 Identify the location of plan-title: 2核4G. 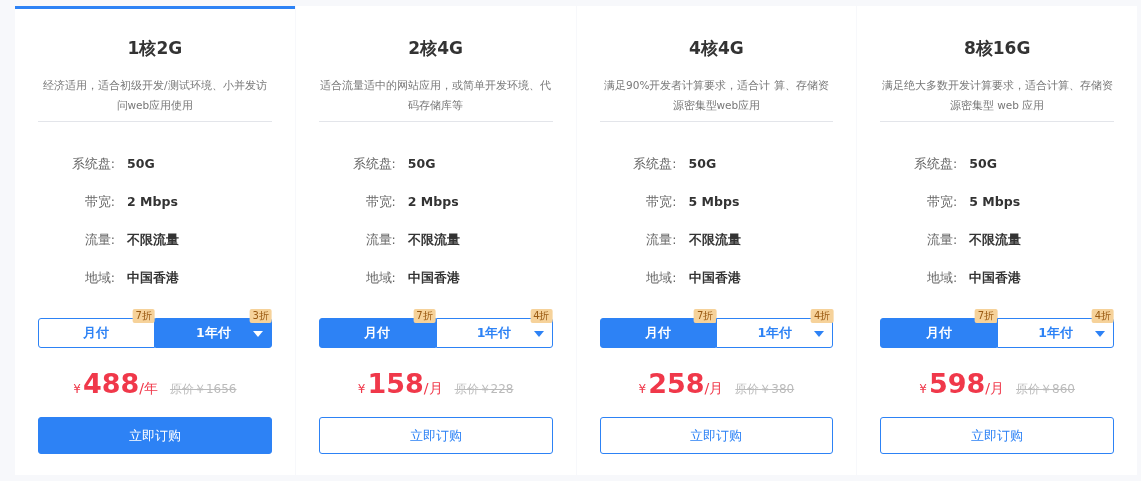
(435, 48).